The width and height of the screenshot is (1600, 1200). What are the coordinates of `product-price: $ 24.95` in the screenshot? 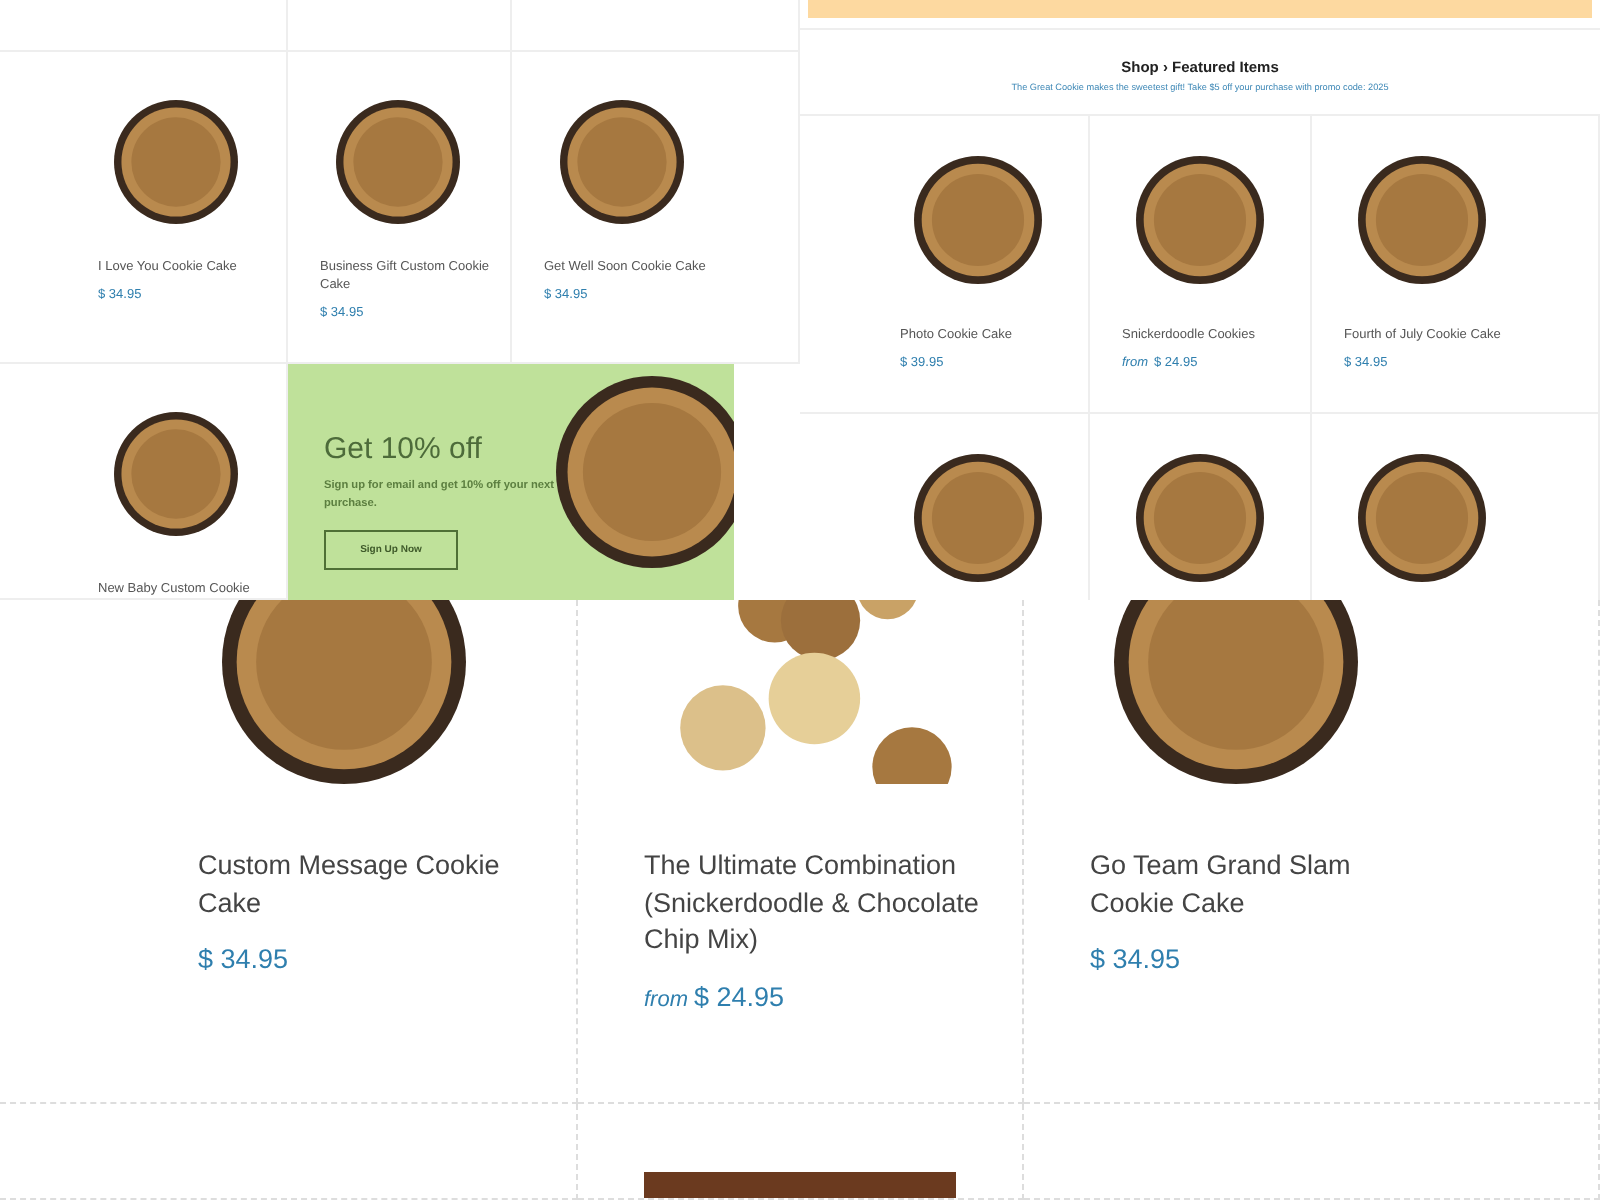 It's located at (739, 996).